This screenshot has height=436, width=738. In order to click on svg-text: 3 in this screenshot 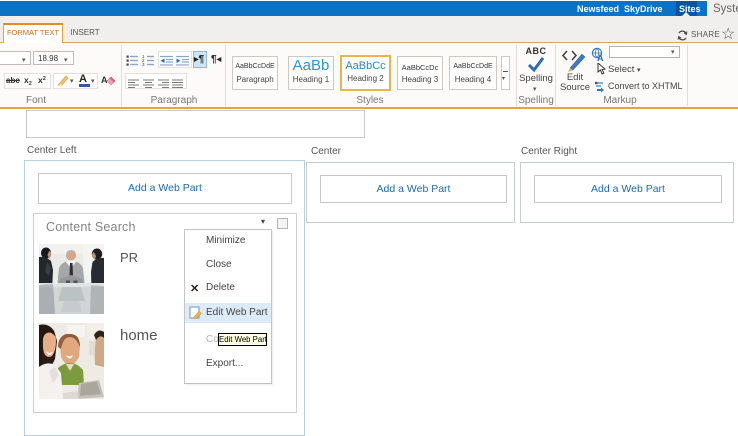, I will do `click(143, 64)`.